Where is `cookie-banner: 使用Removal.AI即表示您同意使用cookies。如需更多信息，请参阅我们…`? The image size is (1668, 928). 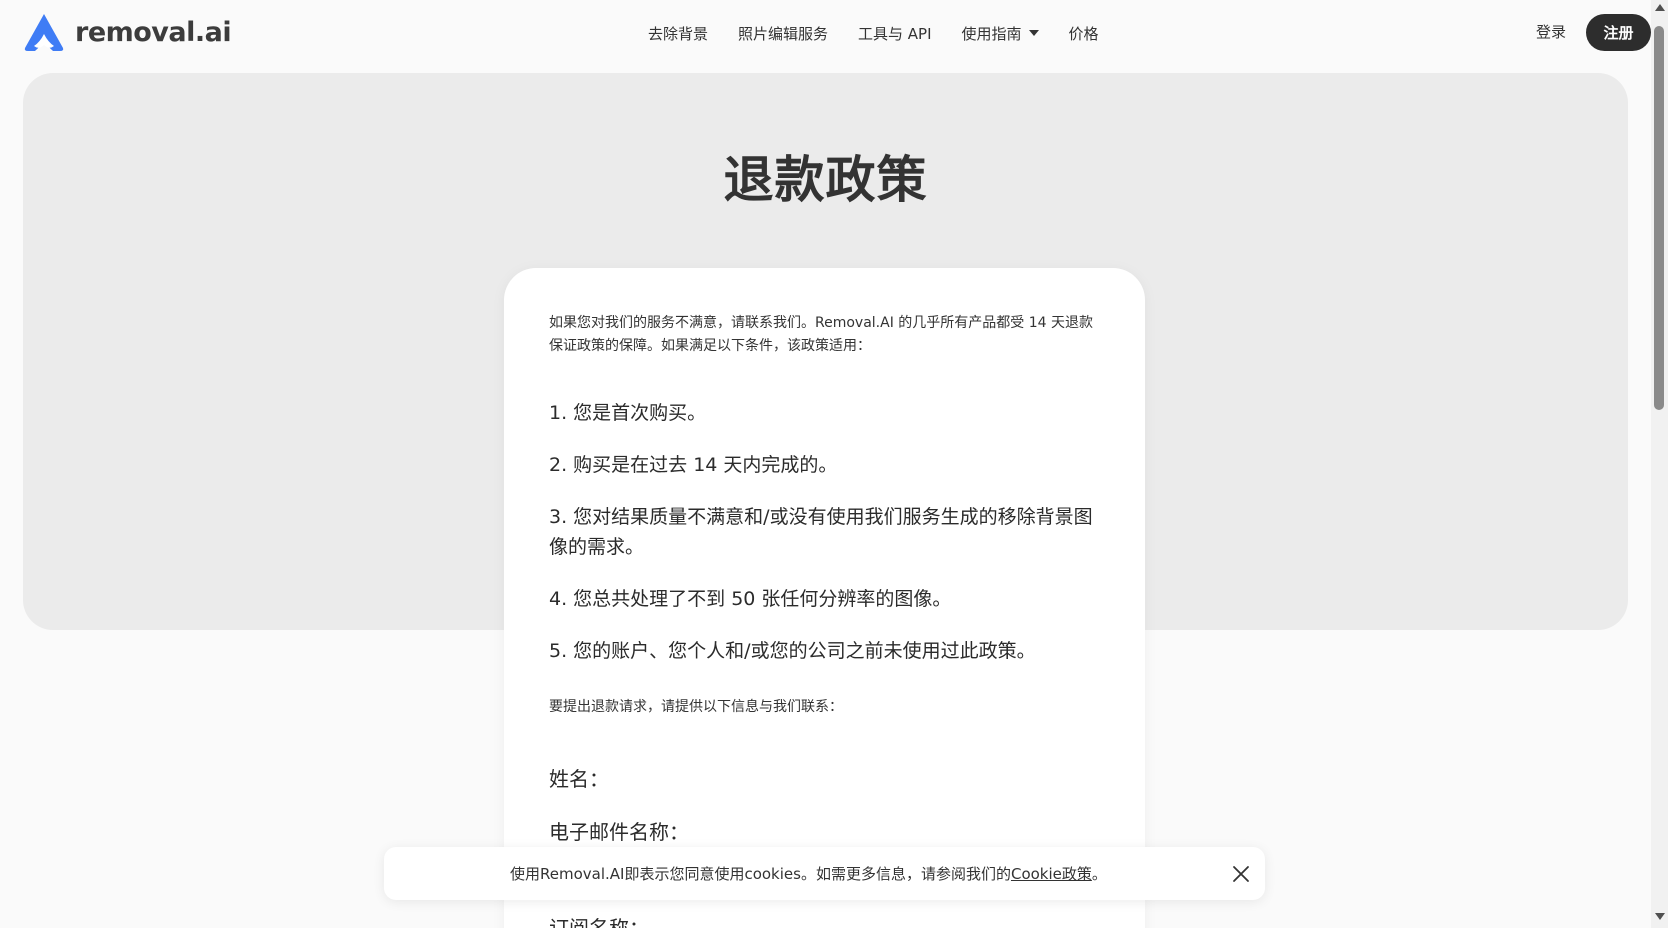 cookie-banner: 使用Removal.AI即表示您同意使用cookies。如需更多信息，请参阅我们… is located at coordinates (824, 873).